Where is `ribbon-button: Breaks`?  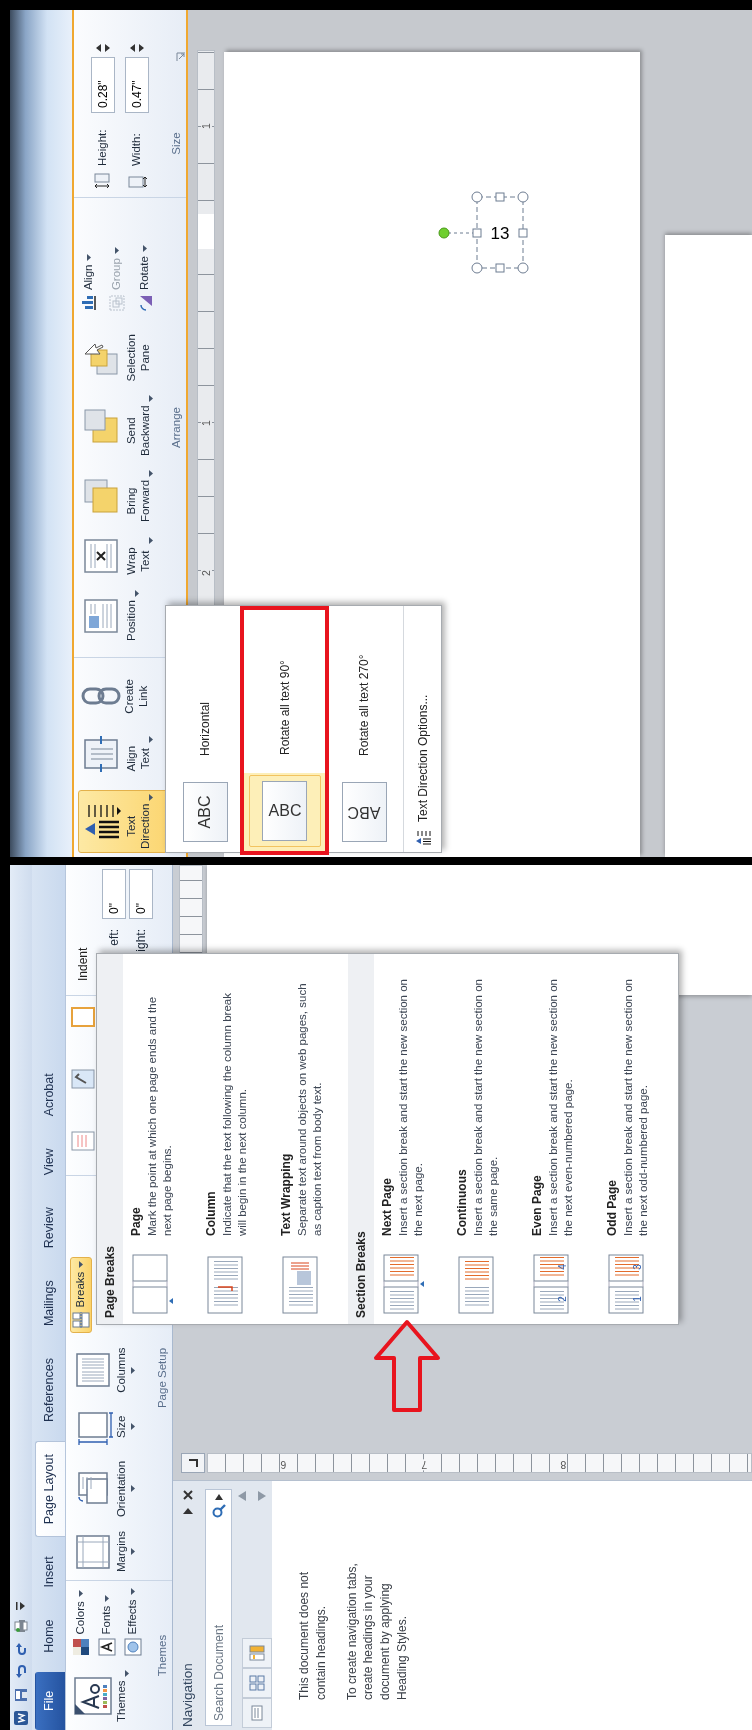
ribbon-button: Breaks is located at coordinates (81, 1295).